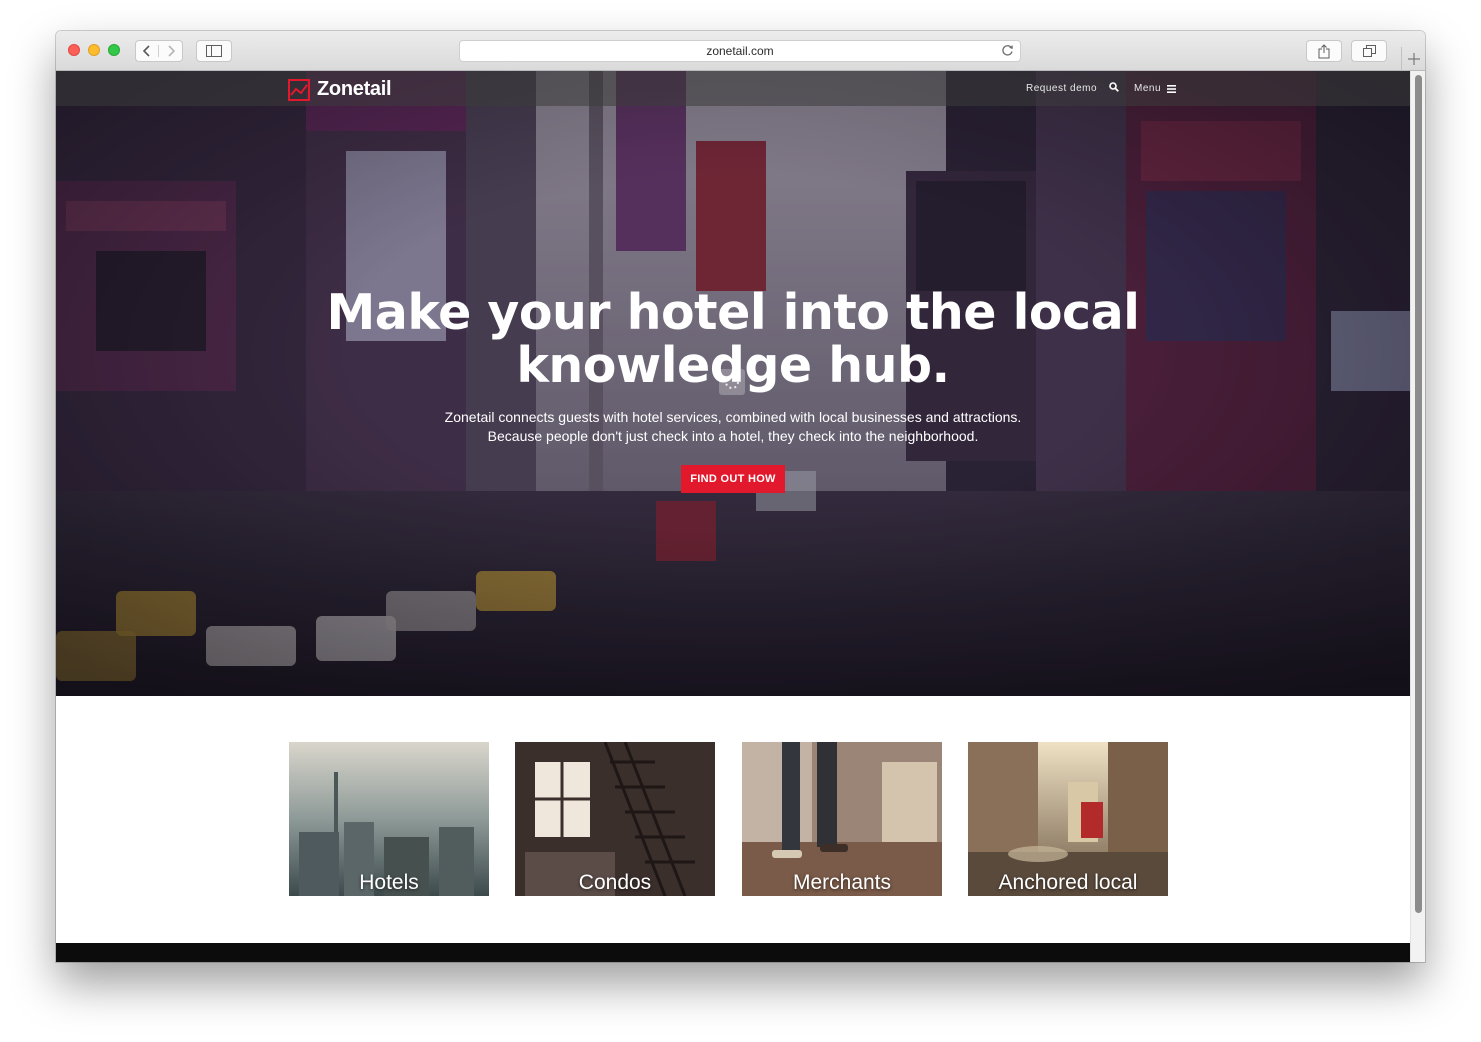 This screenshot has height=1042, width=1481. What do you see at coordinates (1068, 819) in the screenshot?
I see `card-anchored-local: Anchored local` at bounding box center [1068, 819].